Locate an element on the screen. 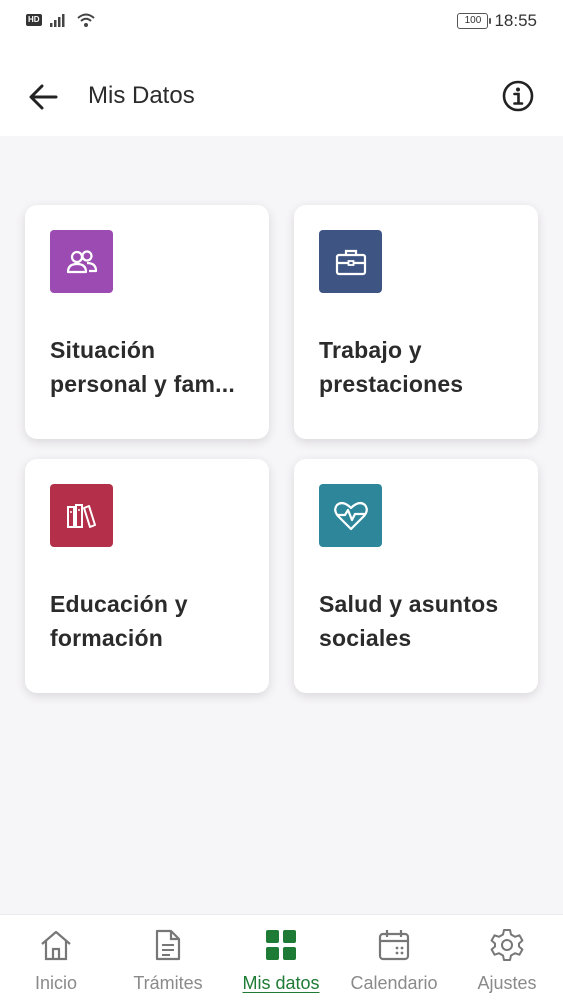 This screenshot has height=1000, width=563. arrow-left-icon is located at coordinates (43, 97).